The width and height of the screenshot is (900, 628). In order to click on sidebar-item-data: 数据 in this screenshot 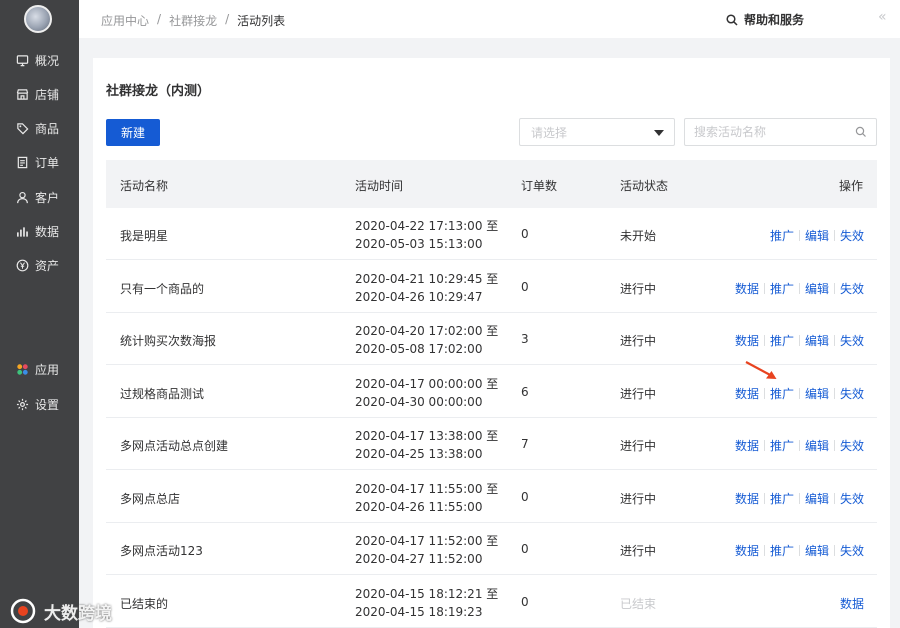, I will do `click(39, 231)`.